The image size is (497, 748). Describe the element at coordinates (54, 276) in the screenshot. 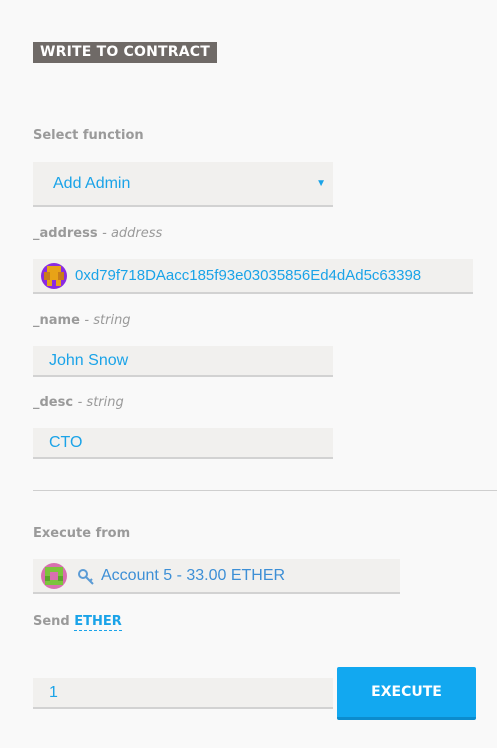

I see `address-identicon` at that location.